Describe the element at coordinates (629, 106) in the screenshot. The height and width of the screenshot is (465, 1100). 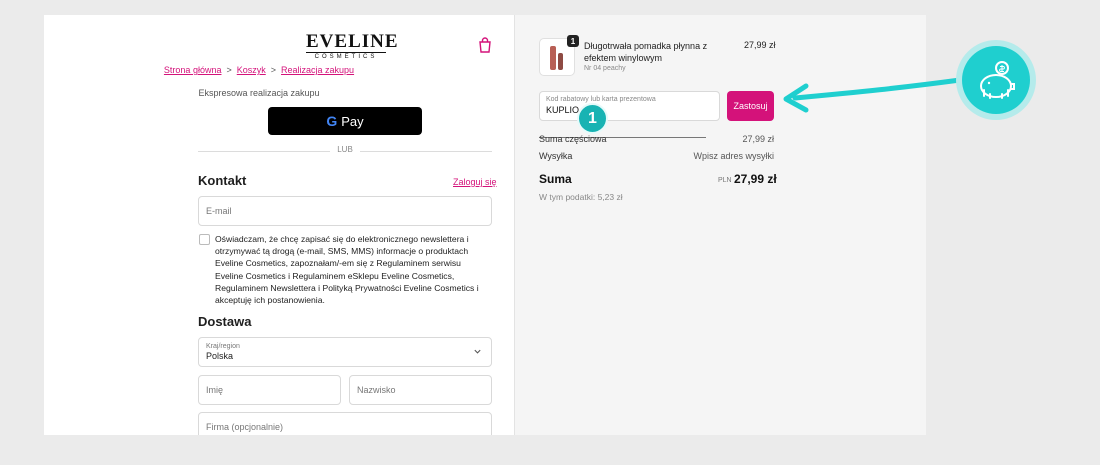
I see `discount-code-input: Kod rabatowy lub karta prezentowa KUPLIO` at that location.